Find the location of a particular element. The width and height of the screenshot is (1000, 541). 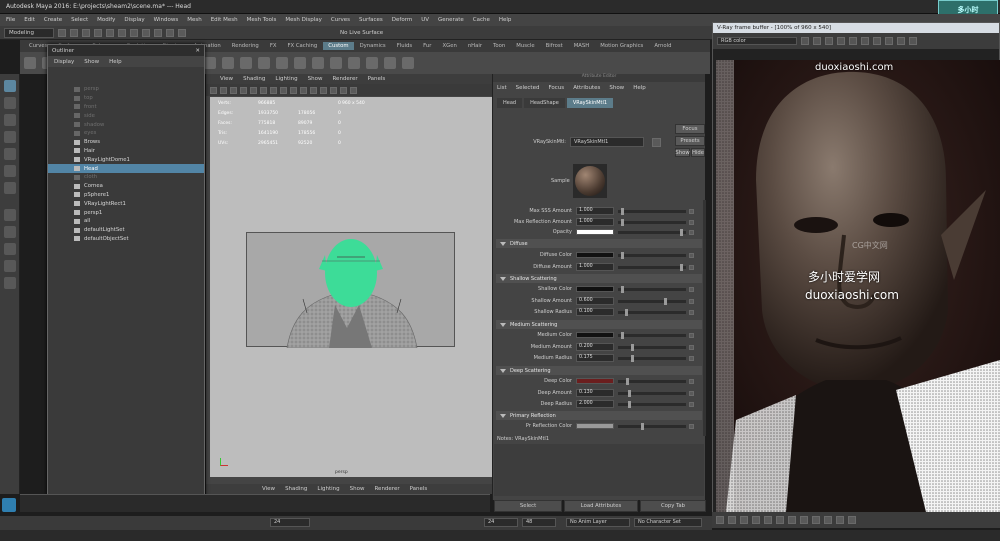

menu-item: File is located at coordinates (10, 20).